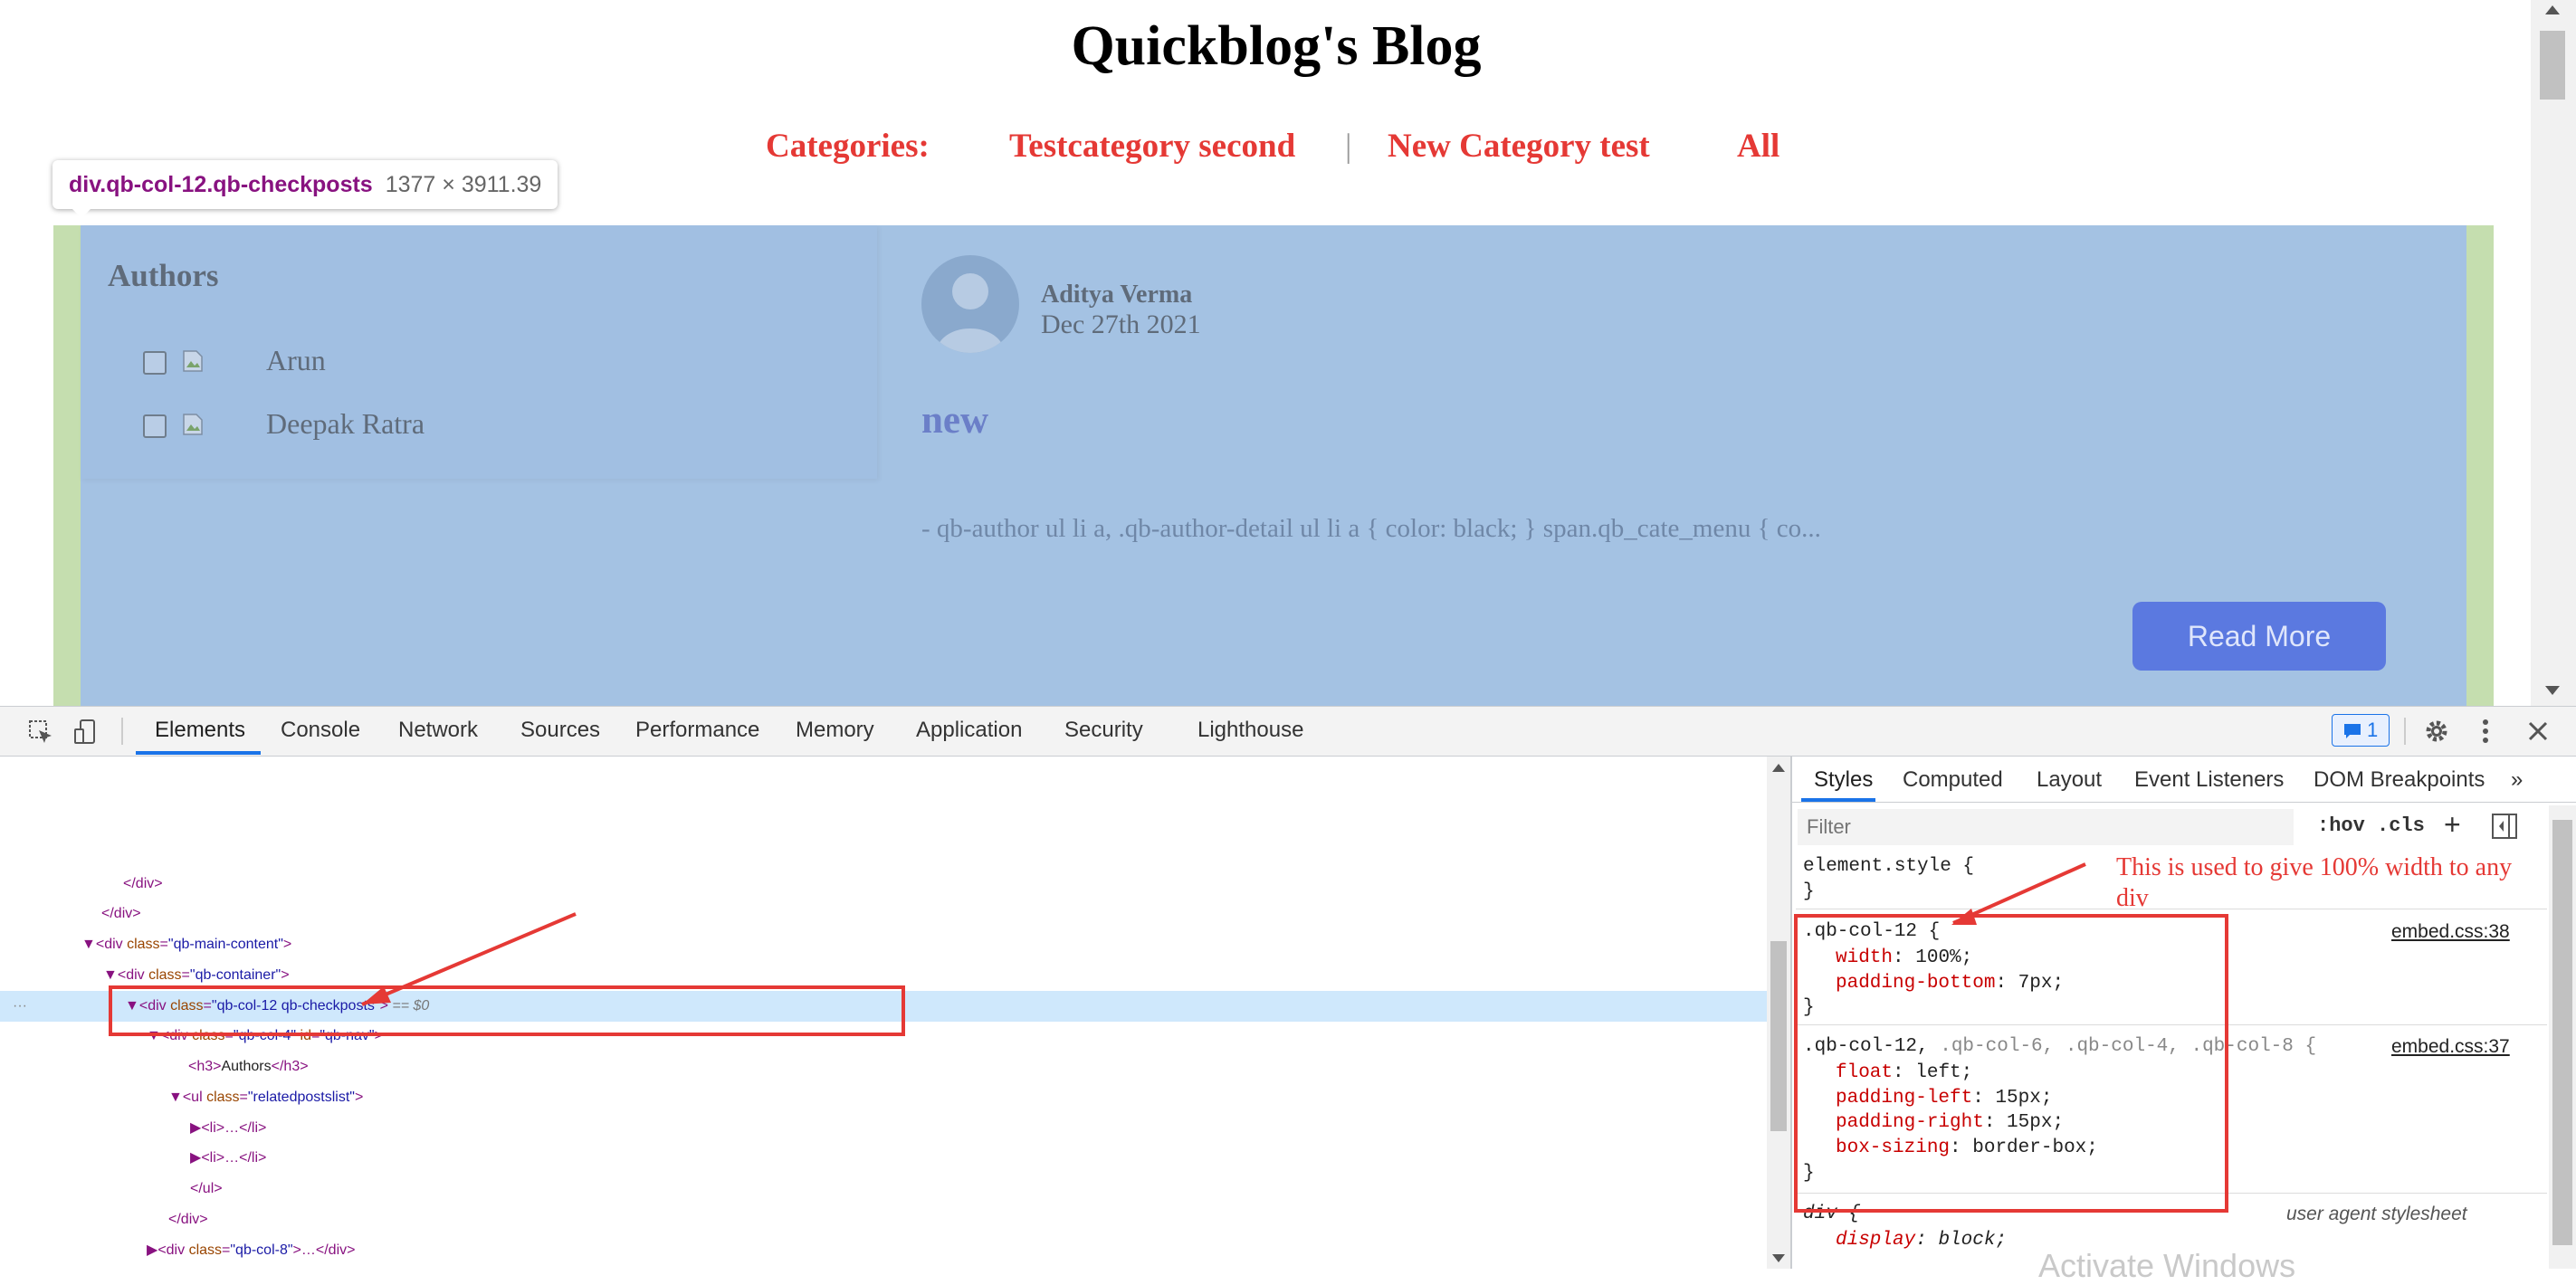  What do you see at coordinates (1519, 147) in the screenshot?
I see `category-link-new-category-test: New Category test` at bounding box center [1519, 147].